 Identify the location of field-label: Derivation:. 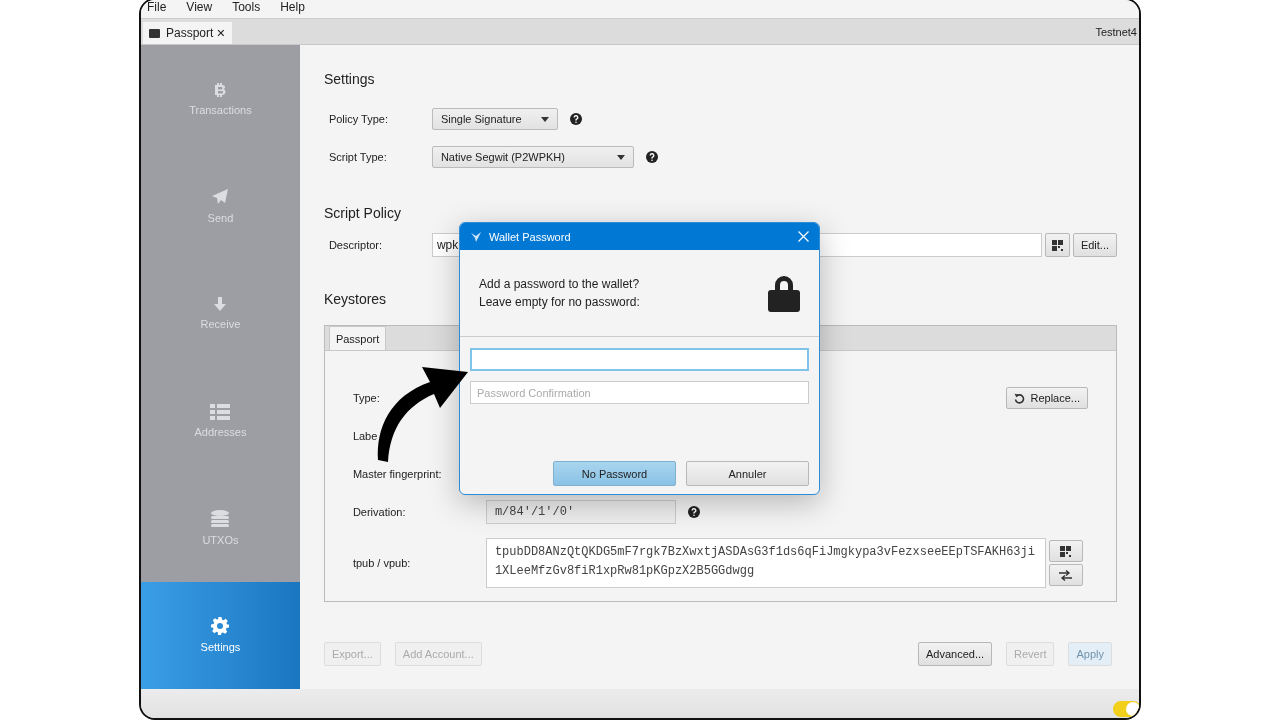
(379, 512).